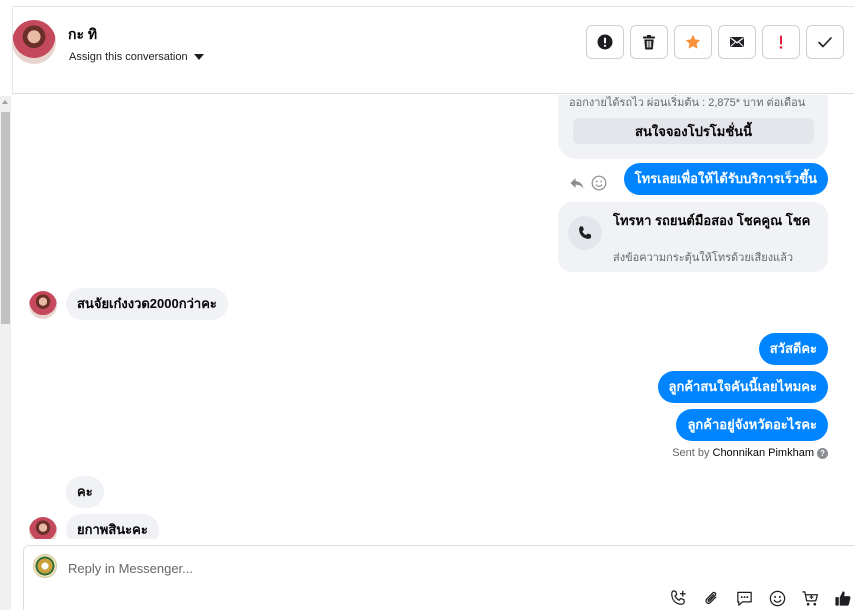 The image size is (854, 610). I want to click on reply-composer, so click(438, 577).